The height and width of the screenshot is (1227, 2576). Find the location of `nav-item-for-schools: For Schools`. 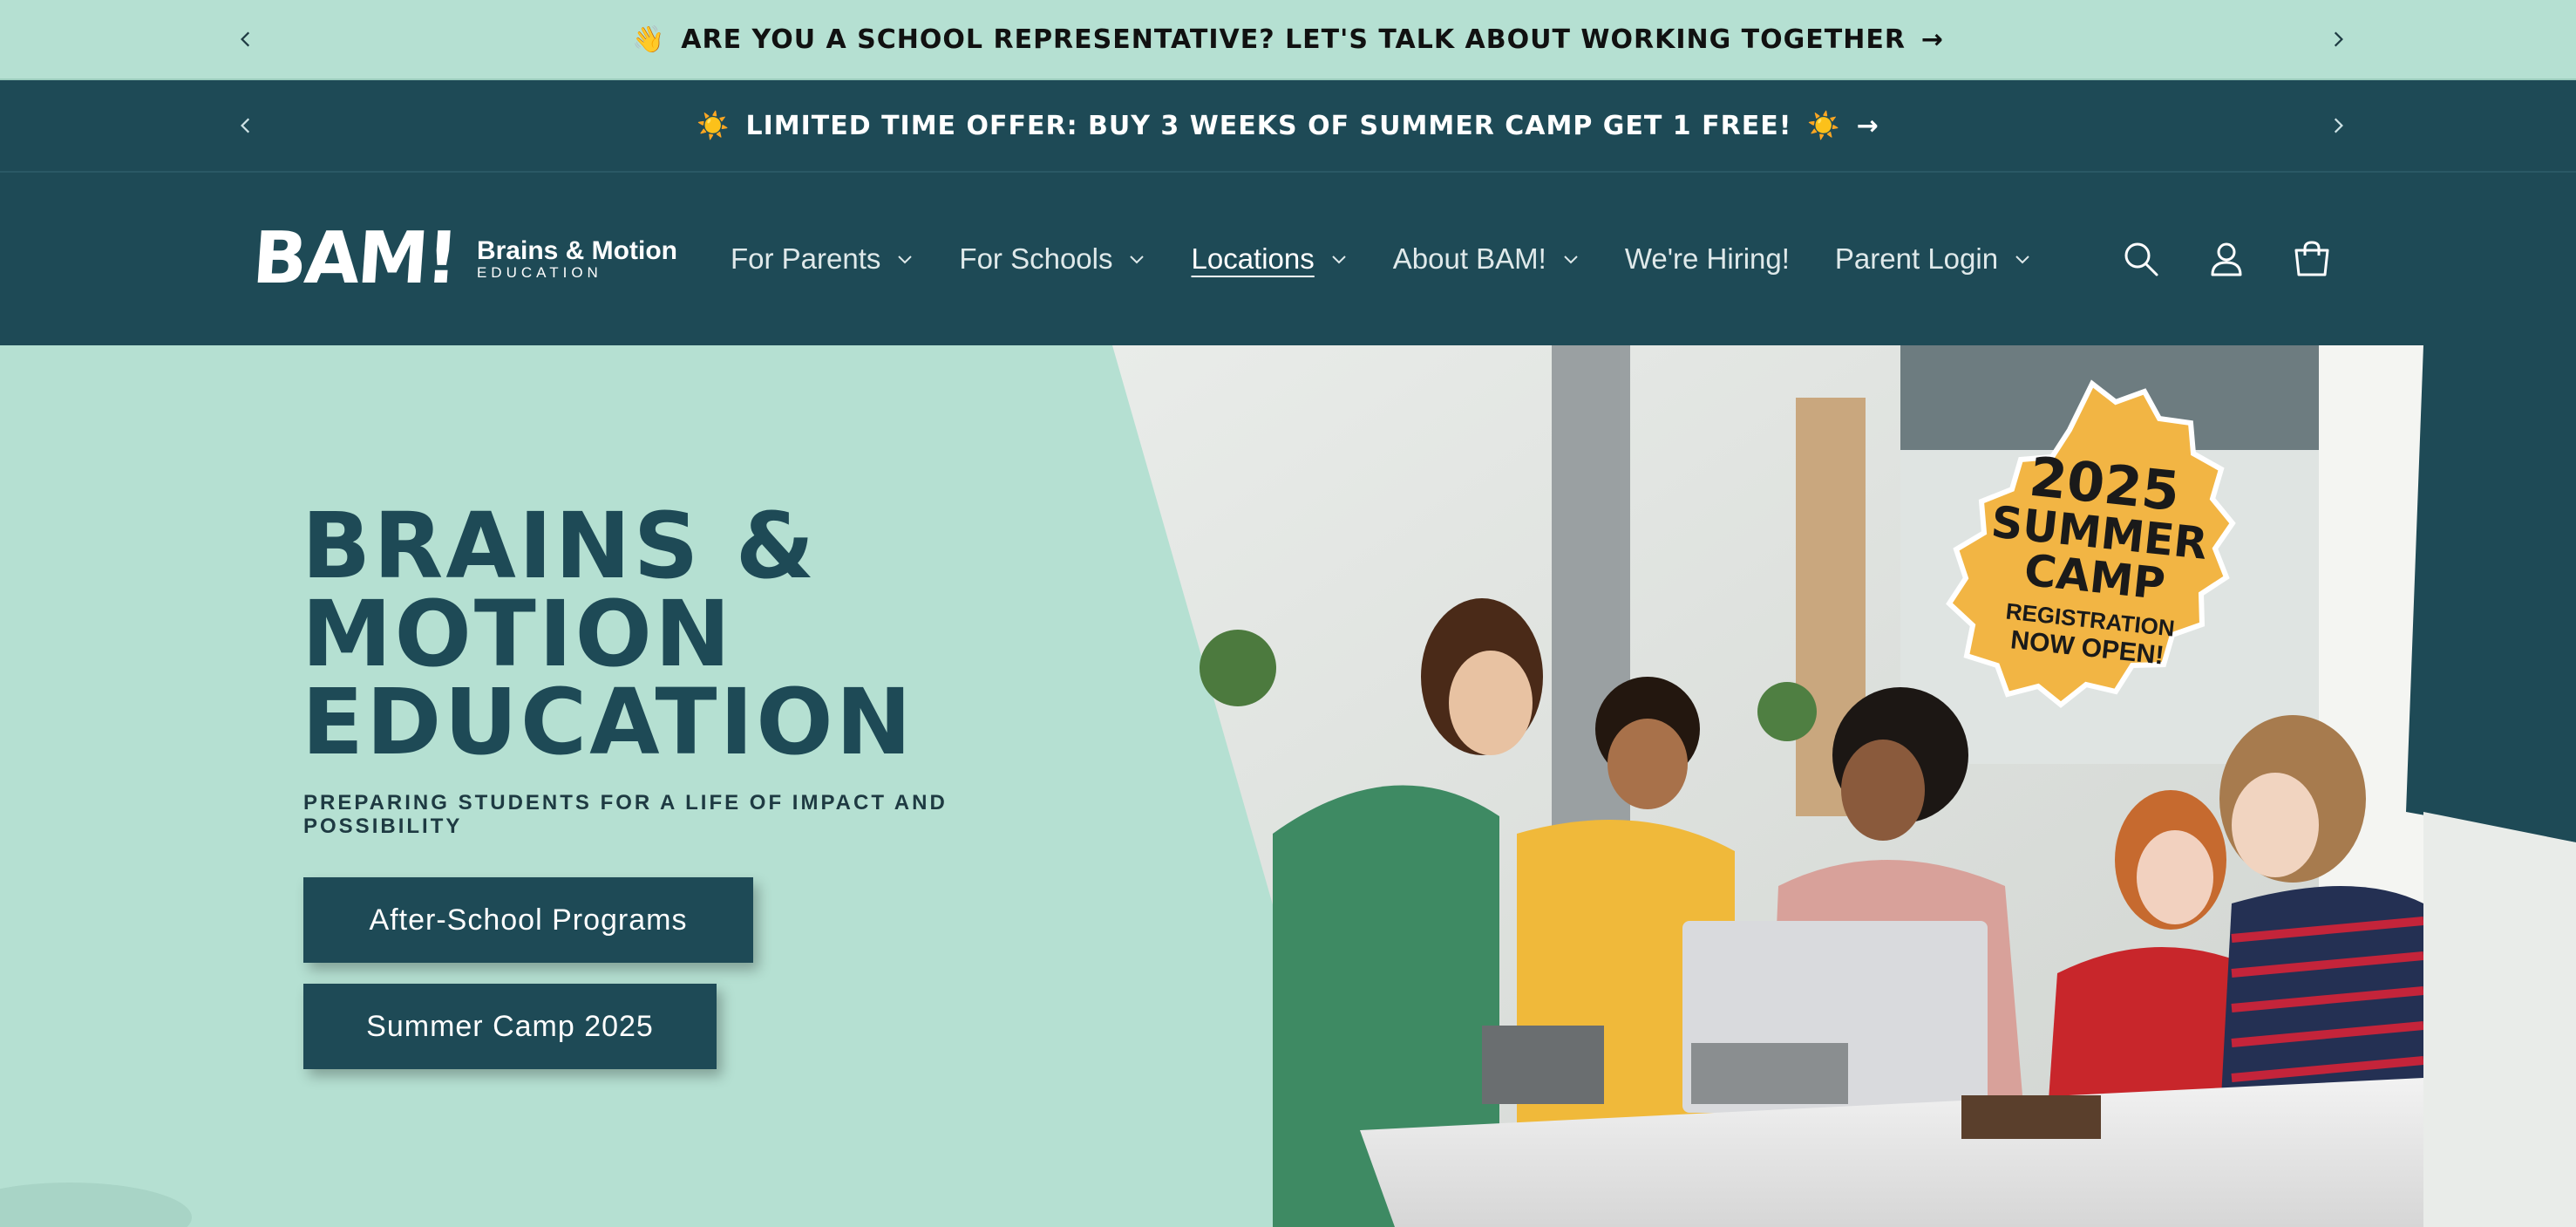

nav-item-for-schools: For Schools is located at coordinates (1052, 259).